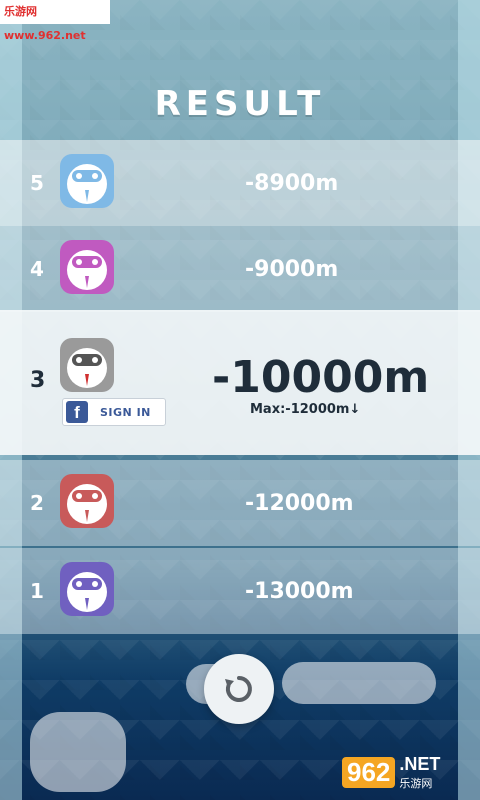 The height and width of the screenshot is (800, 480). Describe the element at coordinates (125, 412) in the screenshot. I see `sign-in-label: SIGN IN` at that location.